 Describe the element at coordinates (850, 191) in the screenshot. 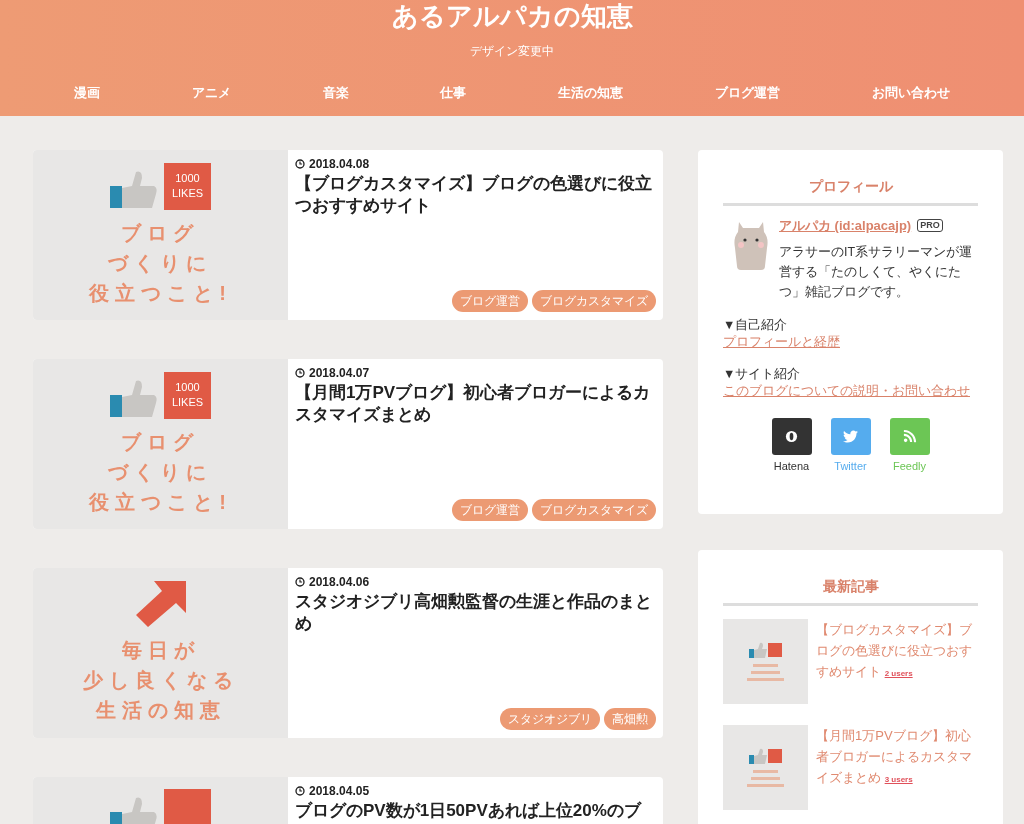

I see `widget-heading: プロフィール` at that location.